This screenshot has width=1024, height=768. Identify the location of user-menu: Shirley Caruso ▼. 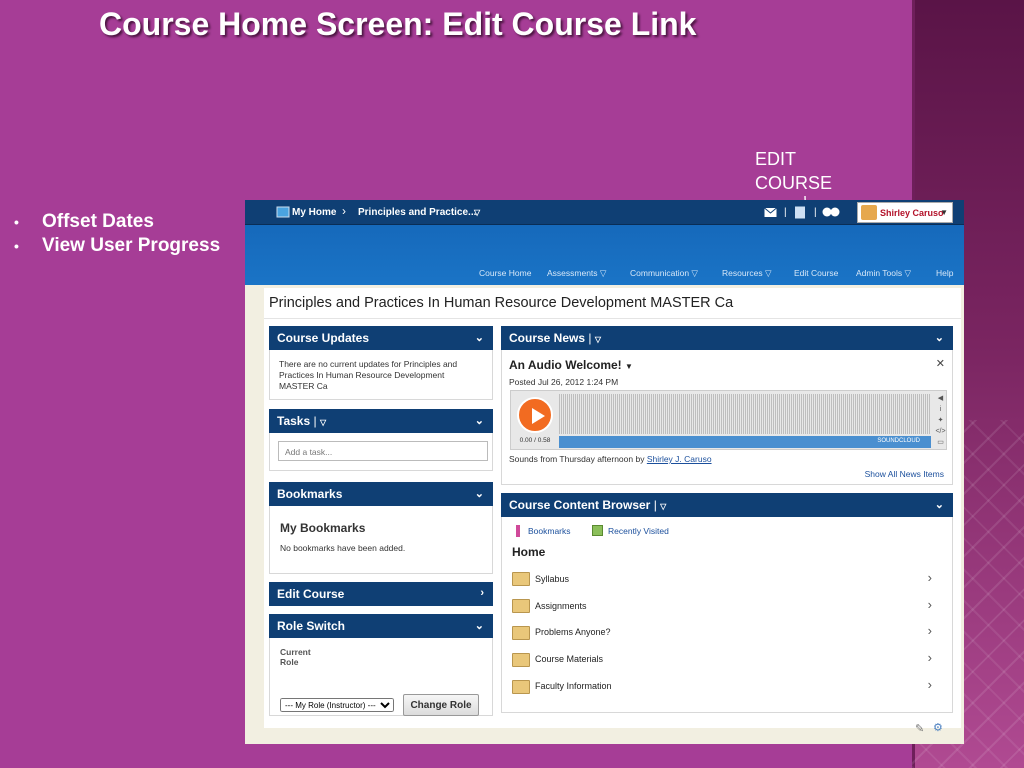
(905, 212).